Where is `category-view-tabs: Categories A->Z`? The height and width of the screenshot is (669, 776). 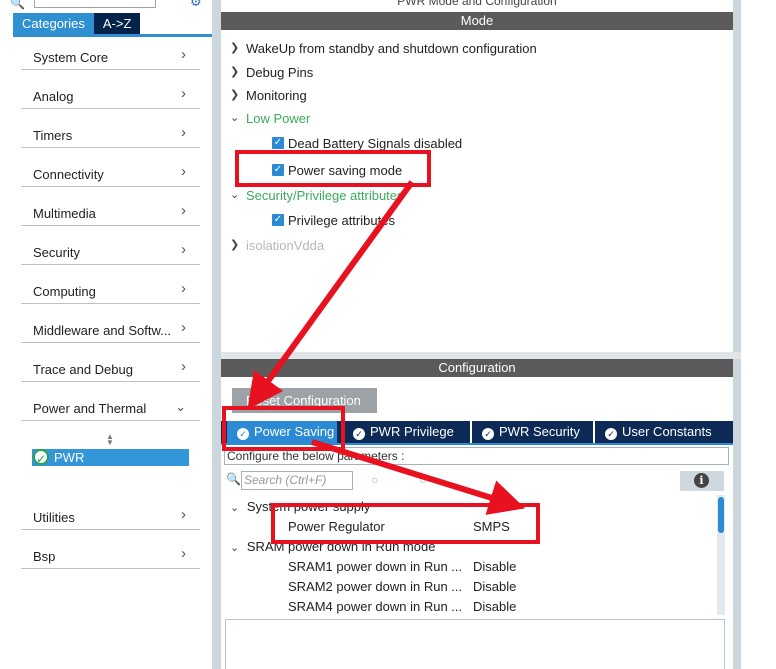
category-view-tabs: Categories A->Z is located at coordinates (77, 23).